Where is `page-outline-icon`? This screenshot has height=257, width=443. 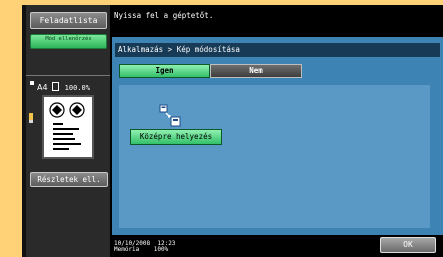 page-outline-icon is located at coordinates (56, 86).